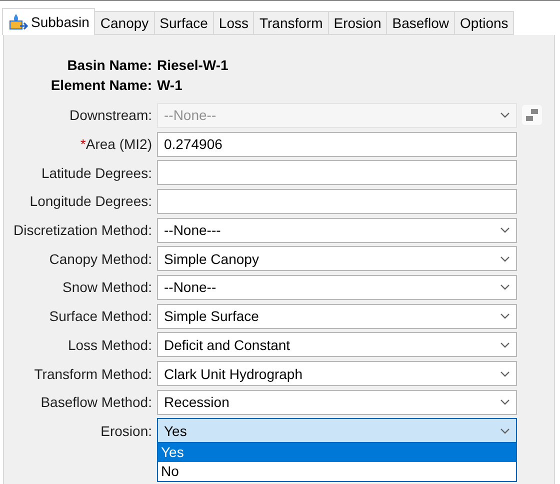  Describe the element at coordinates (170, 85) in the screenshot. I see `info-value: W-1` at that location.